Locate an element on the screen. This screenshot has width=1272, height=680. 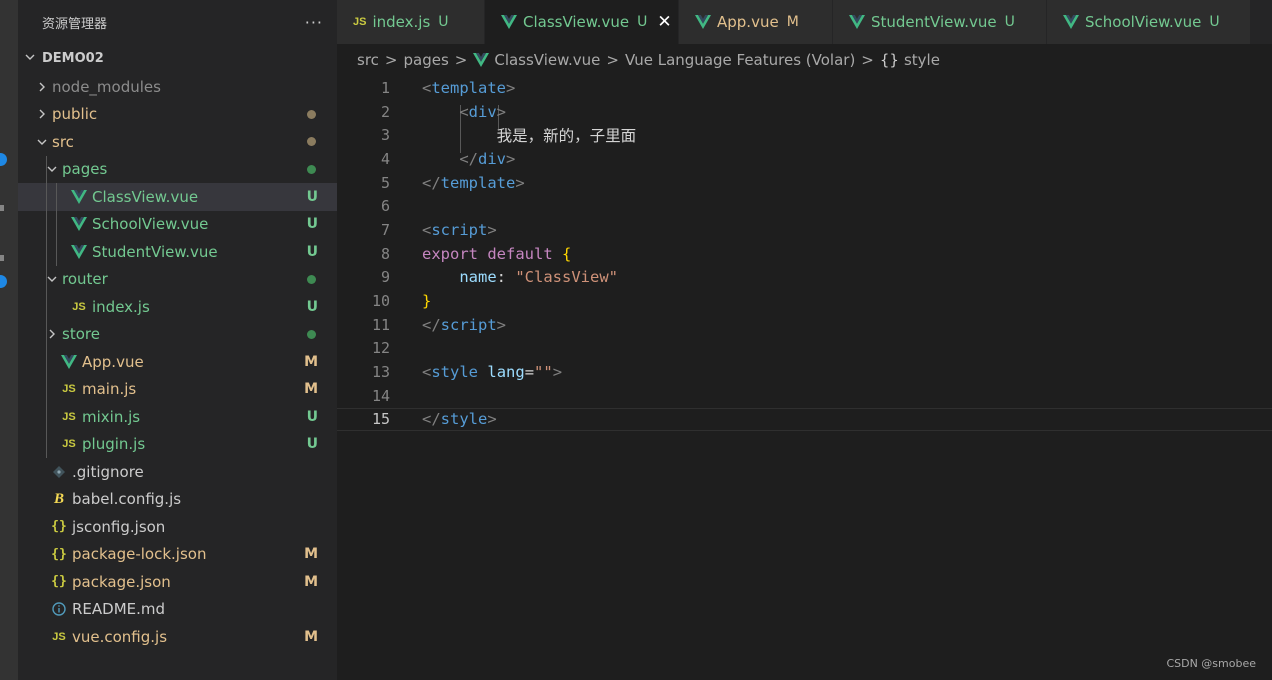
tab-label: App.vue is located at coordinates (748, 22).